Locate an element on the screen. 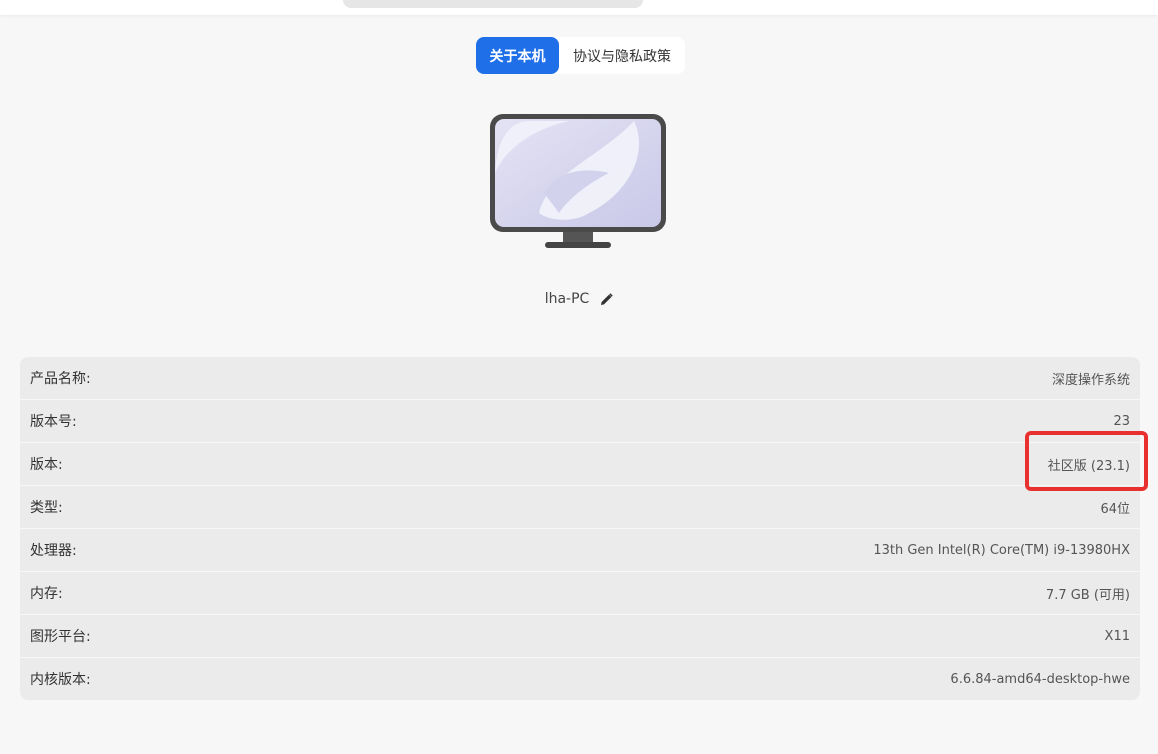 The width and height of the screenshot is (1158, 754). tab-agreements-privacy: 协议与隐私政策 is located at coordinates (622, 55).